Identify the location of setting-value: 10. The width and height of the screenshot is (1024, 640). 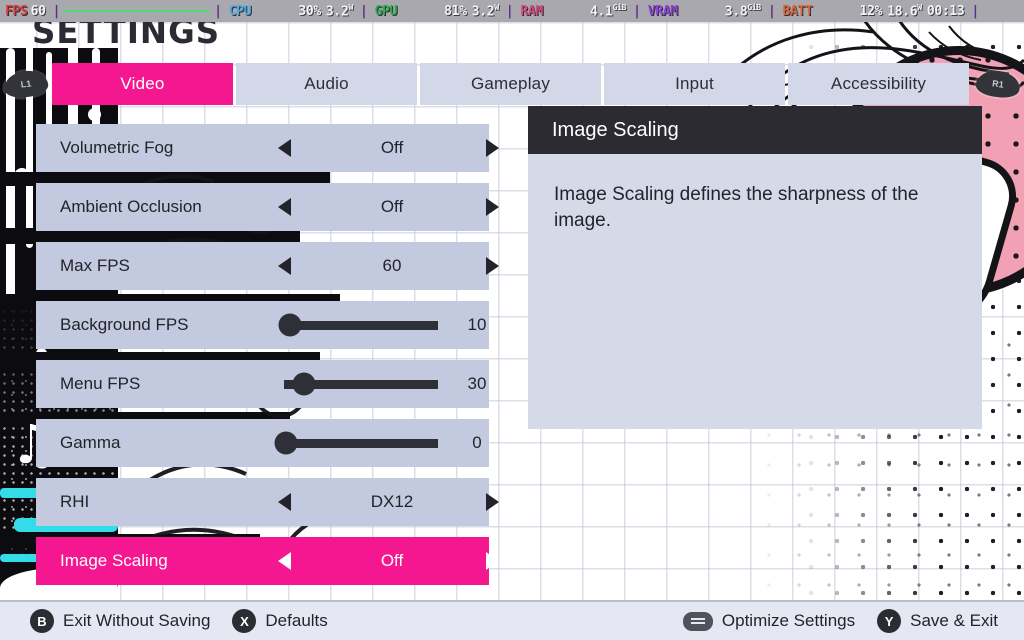
(477, 324).